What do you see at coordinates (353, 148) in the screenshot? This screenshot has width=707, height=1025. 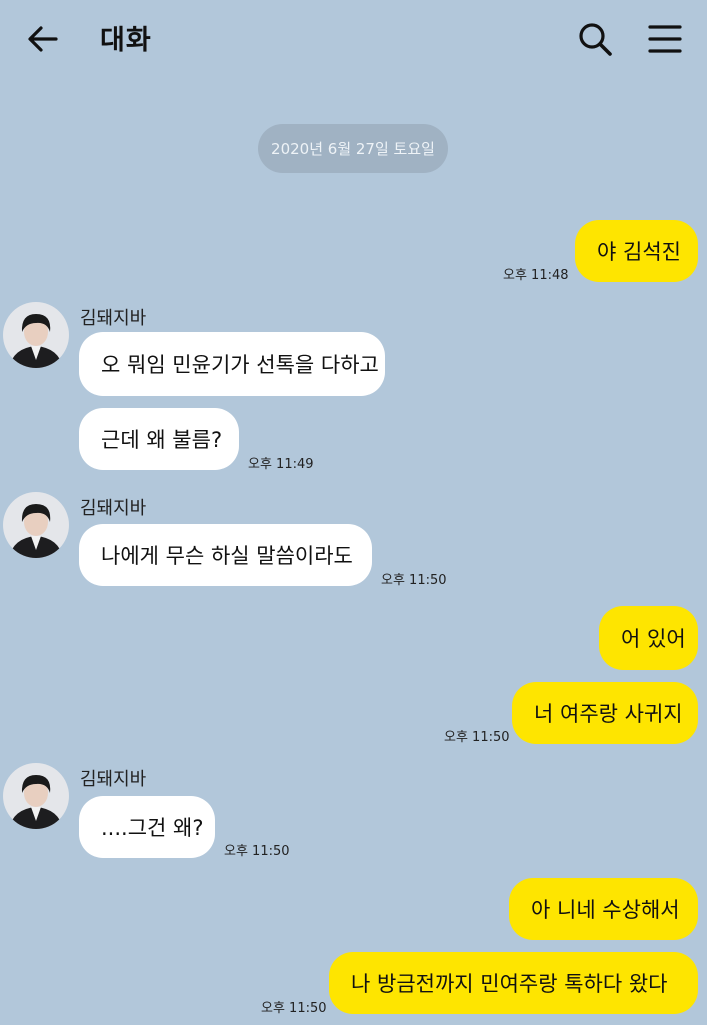 I see `date-divider: 2020년 6월 27일 토요일` at bounding box center [353, 148].